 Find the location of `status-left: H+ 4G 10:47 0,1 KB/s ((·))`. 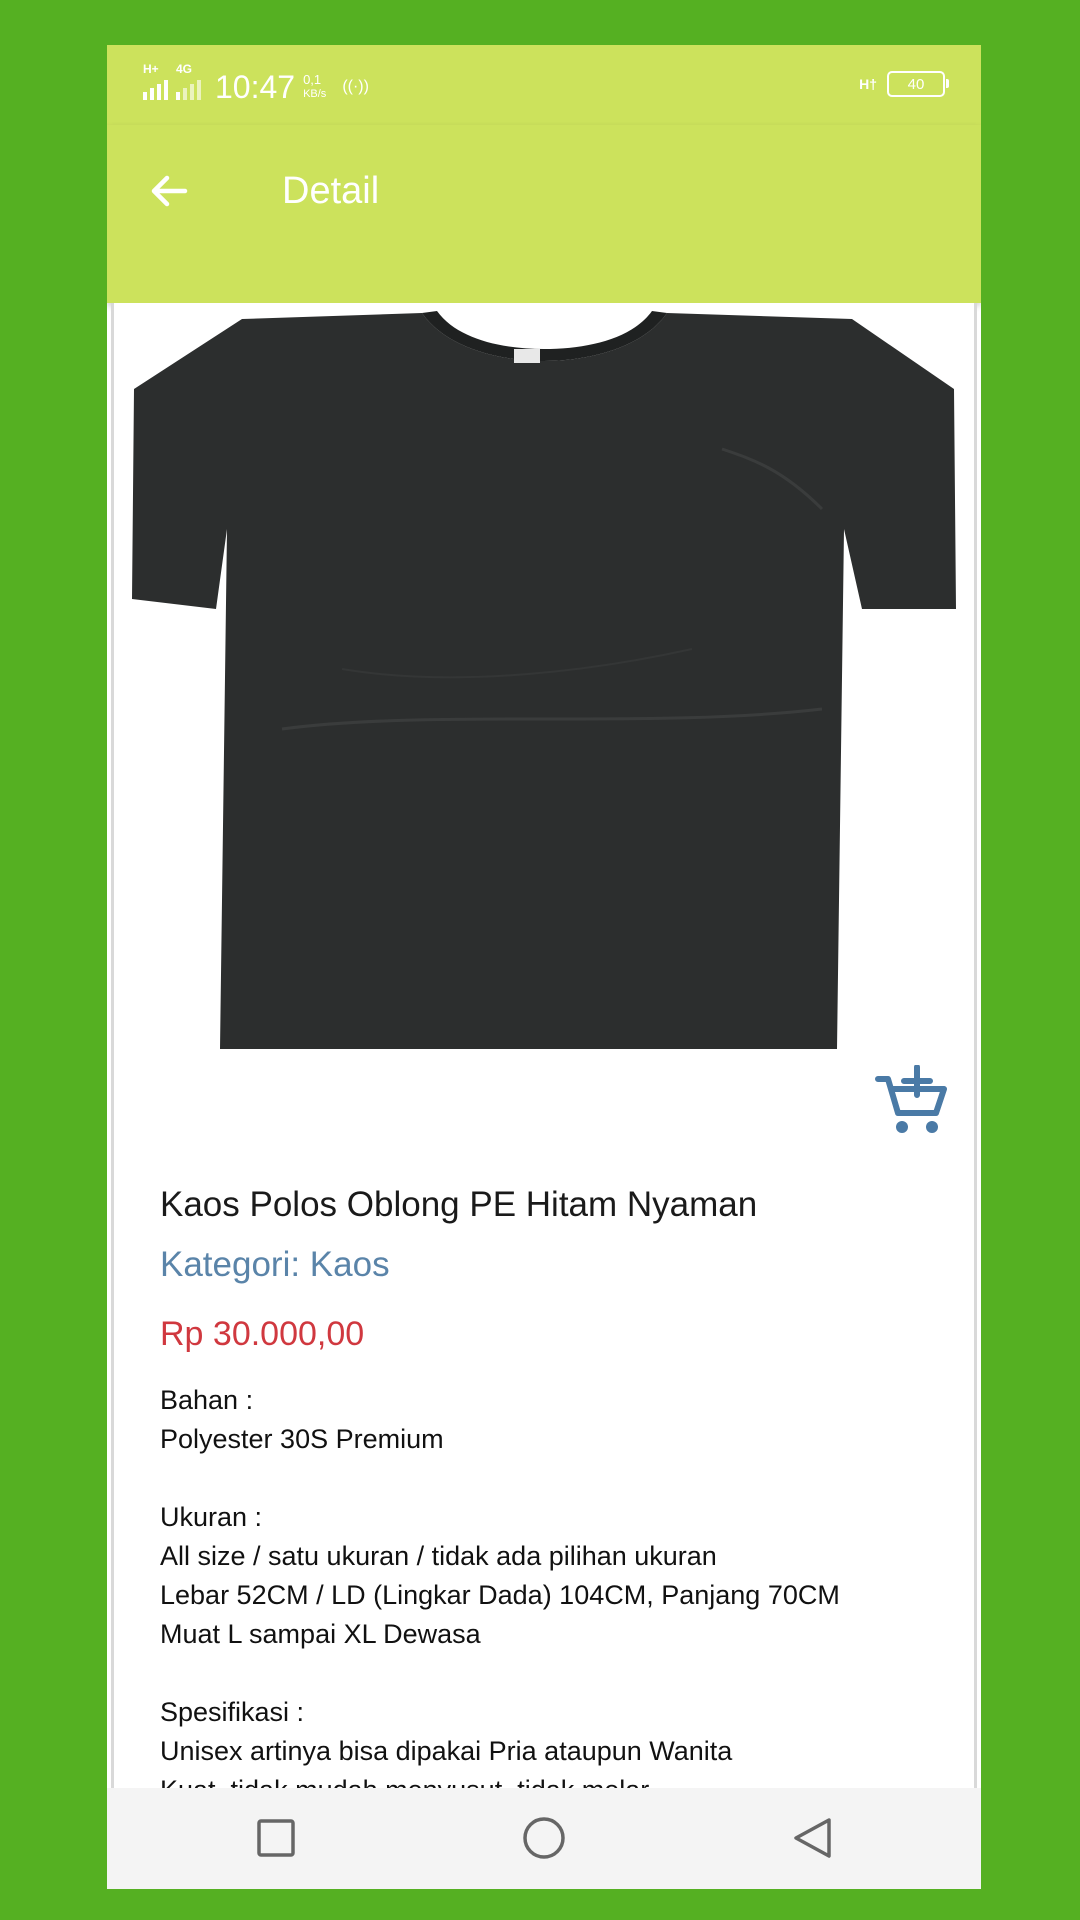

status-left: H+ 4G 10:47 0,1 KB/s ((·)) is located at coordinates (256, 84).